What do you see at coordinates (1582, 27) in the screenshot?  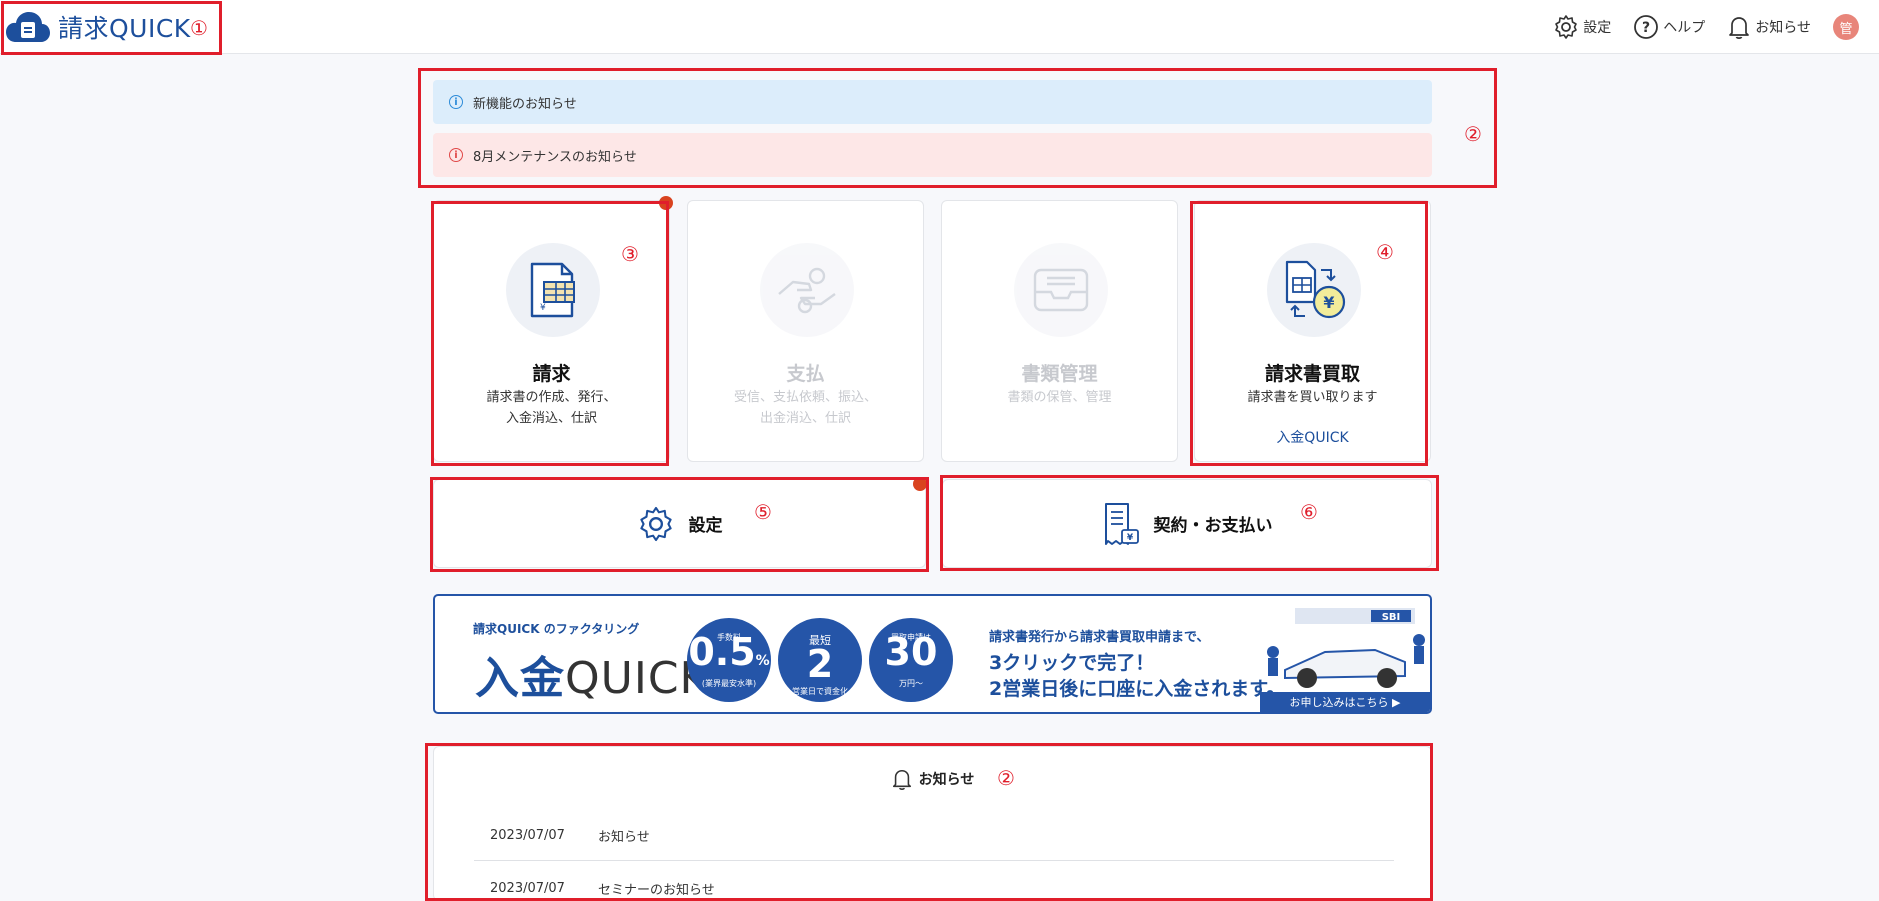 I see `header-settings-link: 設定` at bounding box center [1582, 27].